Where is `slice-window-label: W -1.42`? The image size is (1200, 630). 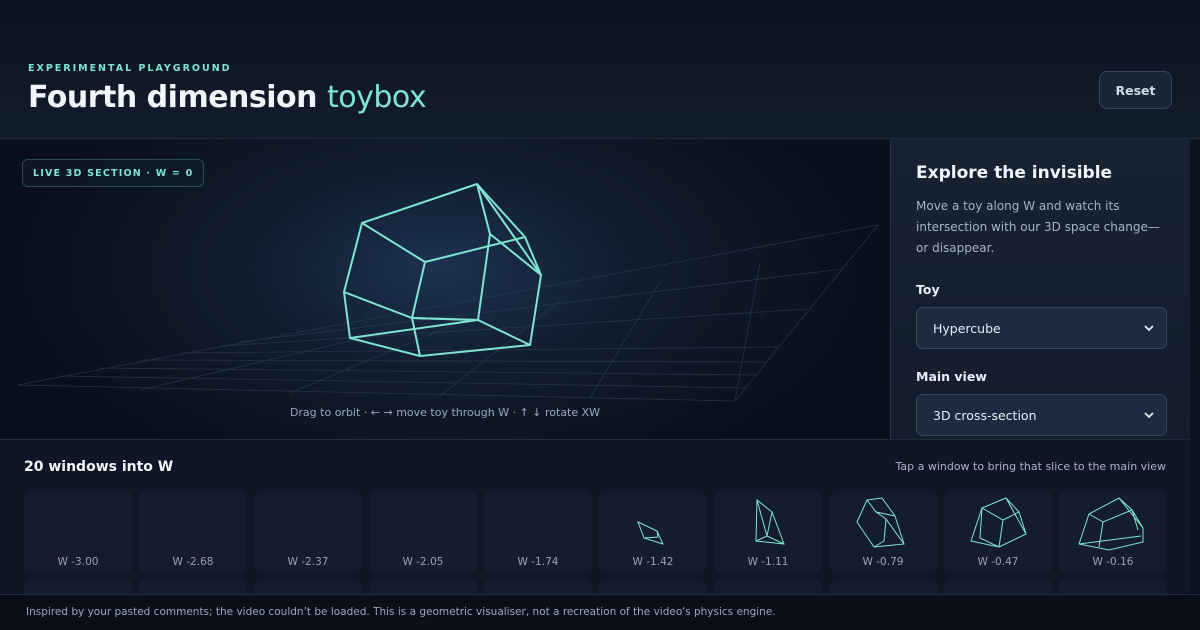
slice-window-label: W -1.42 is located at coordinates (653, 562).